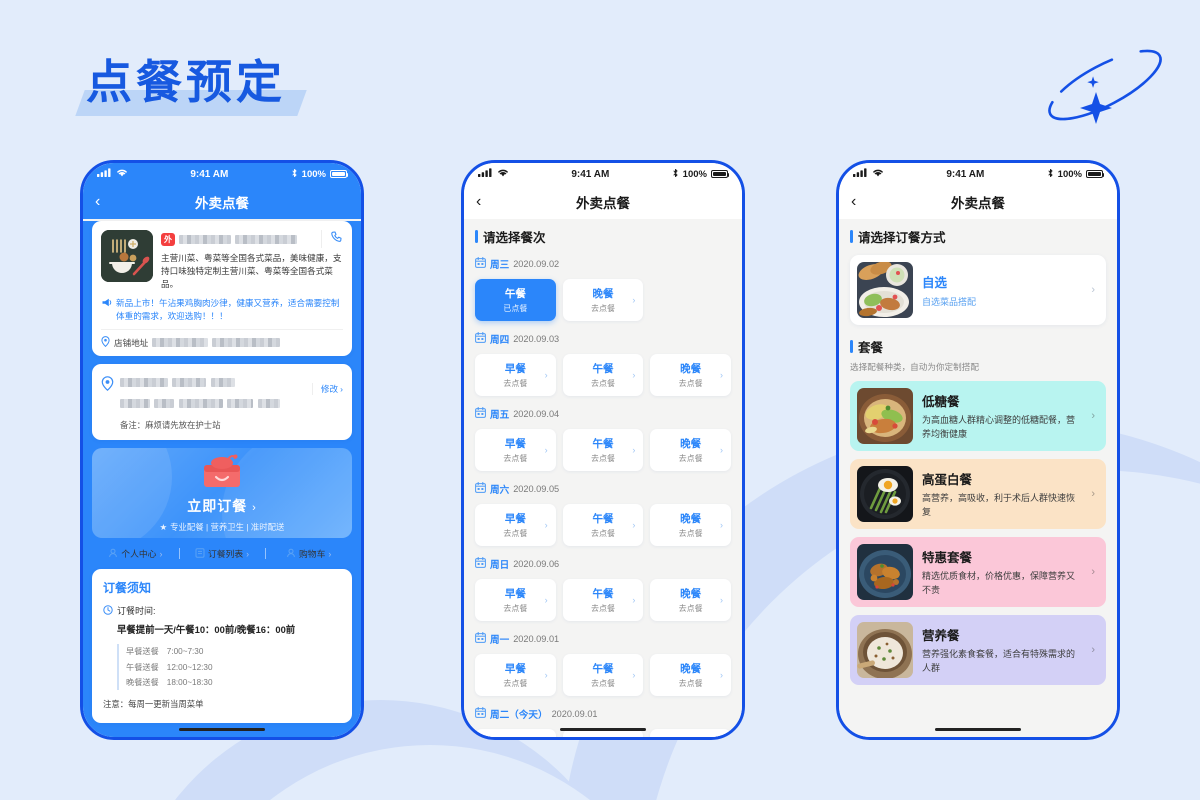 Image resolution: width=1200 pixels, height=800 pixels. What do you see at coordinates (189, 667) in the screenshot?
I see `delivery-time-value: 12:00~12:30` at bounding box center [189, 667].